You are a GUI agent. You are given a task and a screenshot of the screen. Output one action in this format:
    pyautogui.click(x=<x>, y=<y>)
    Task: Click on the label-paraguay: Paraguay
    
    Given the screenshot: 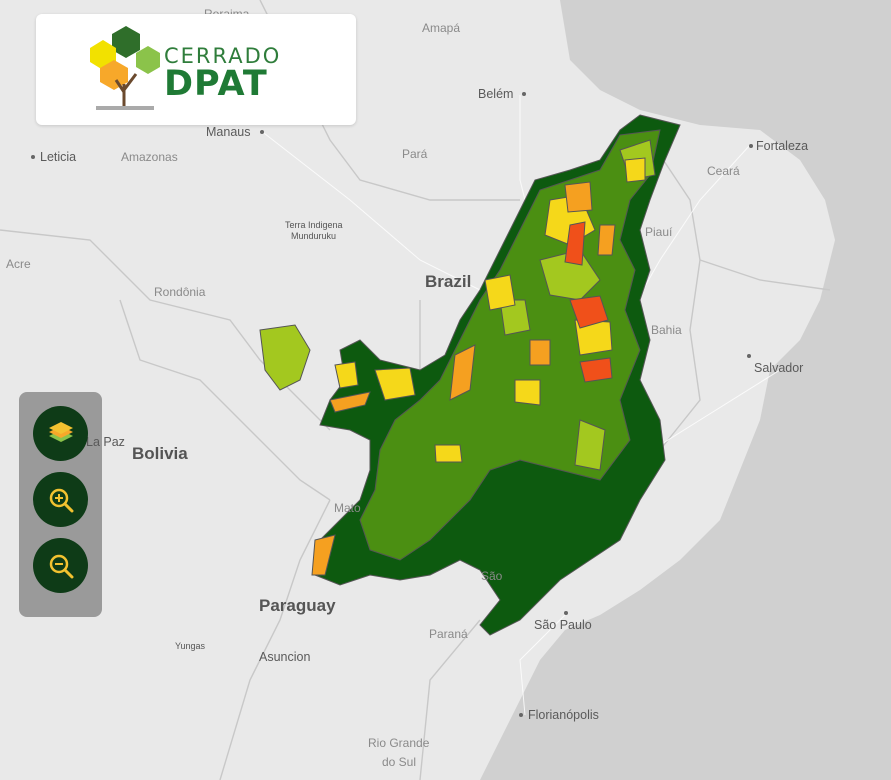 What is the action you would take?
    pyautogui.click(x=297, y=605)
    